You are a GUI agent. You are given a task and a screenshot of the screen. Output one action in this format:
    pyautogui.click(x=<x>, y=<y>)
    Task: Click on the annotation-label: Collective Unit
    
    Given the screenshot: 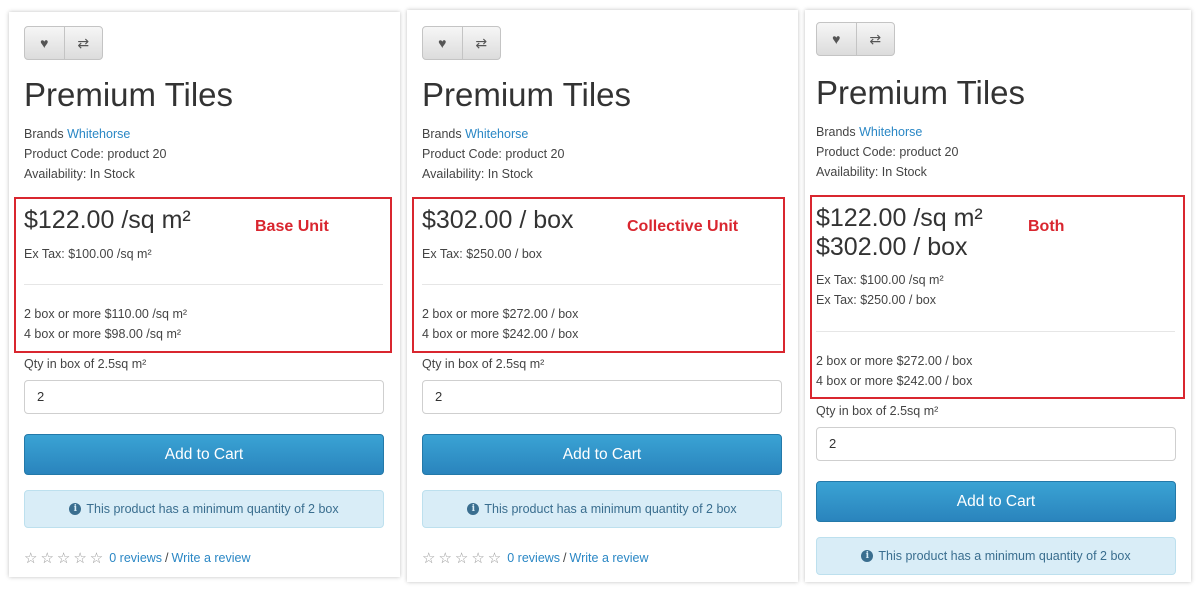 What is the action you would take?
    pyautogui.click(x=683, y=226)
    